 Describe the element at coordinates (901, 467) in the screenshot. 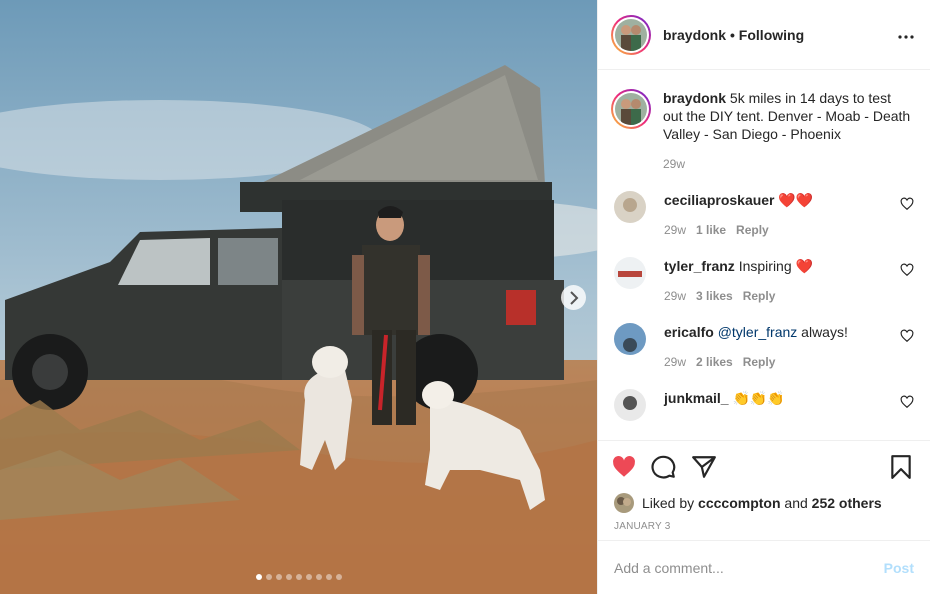

I see `save-bookmark-icon` at that location.